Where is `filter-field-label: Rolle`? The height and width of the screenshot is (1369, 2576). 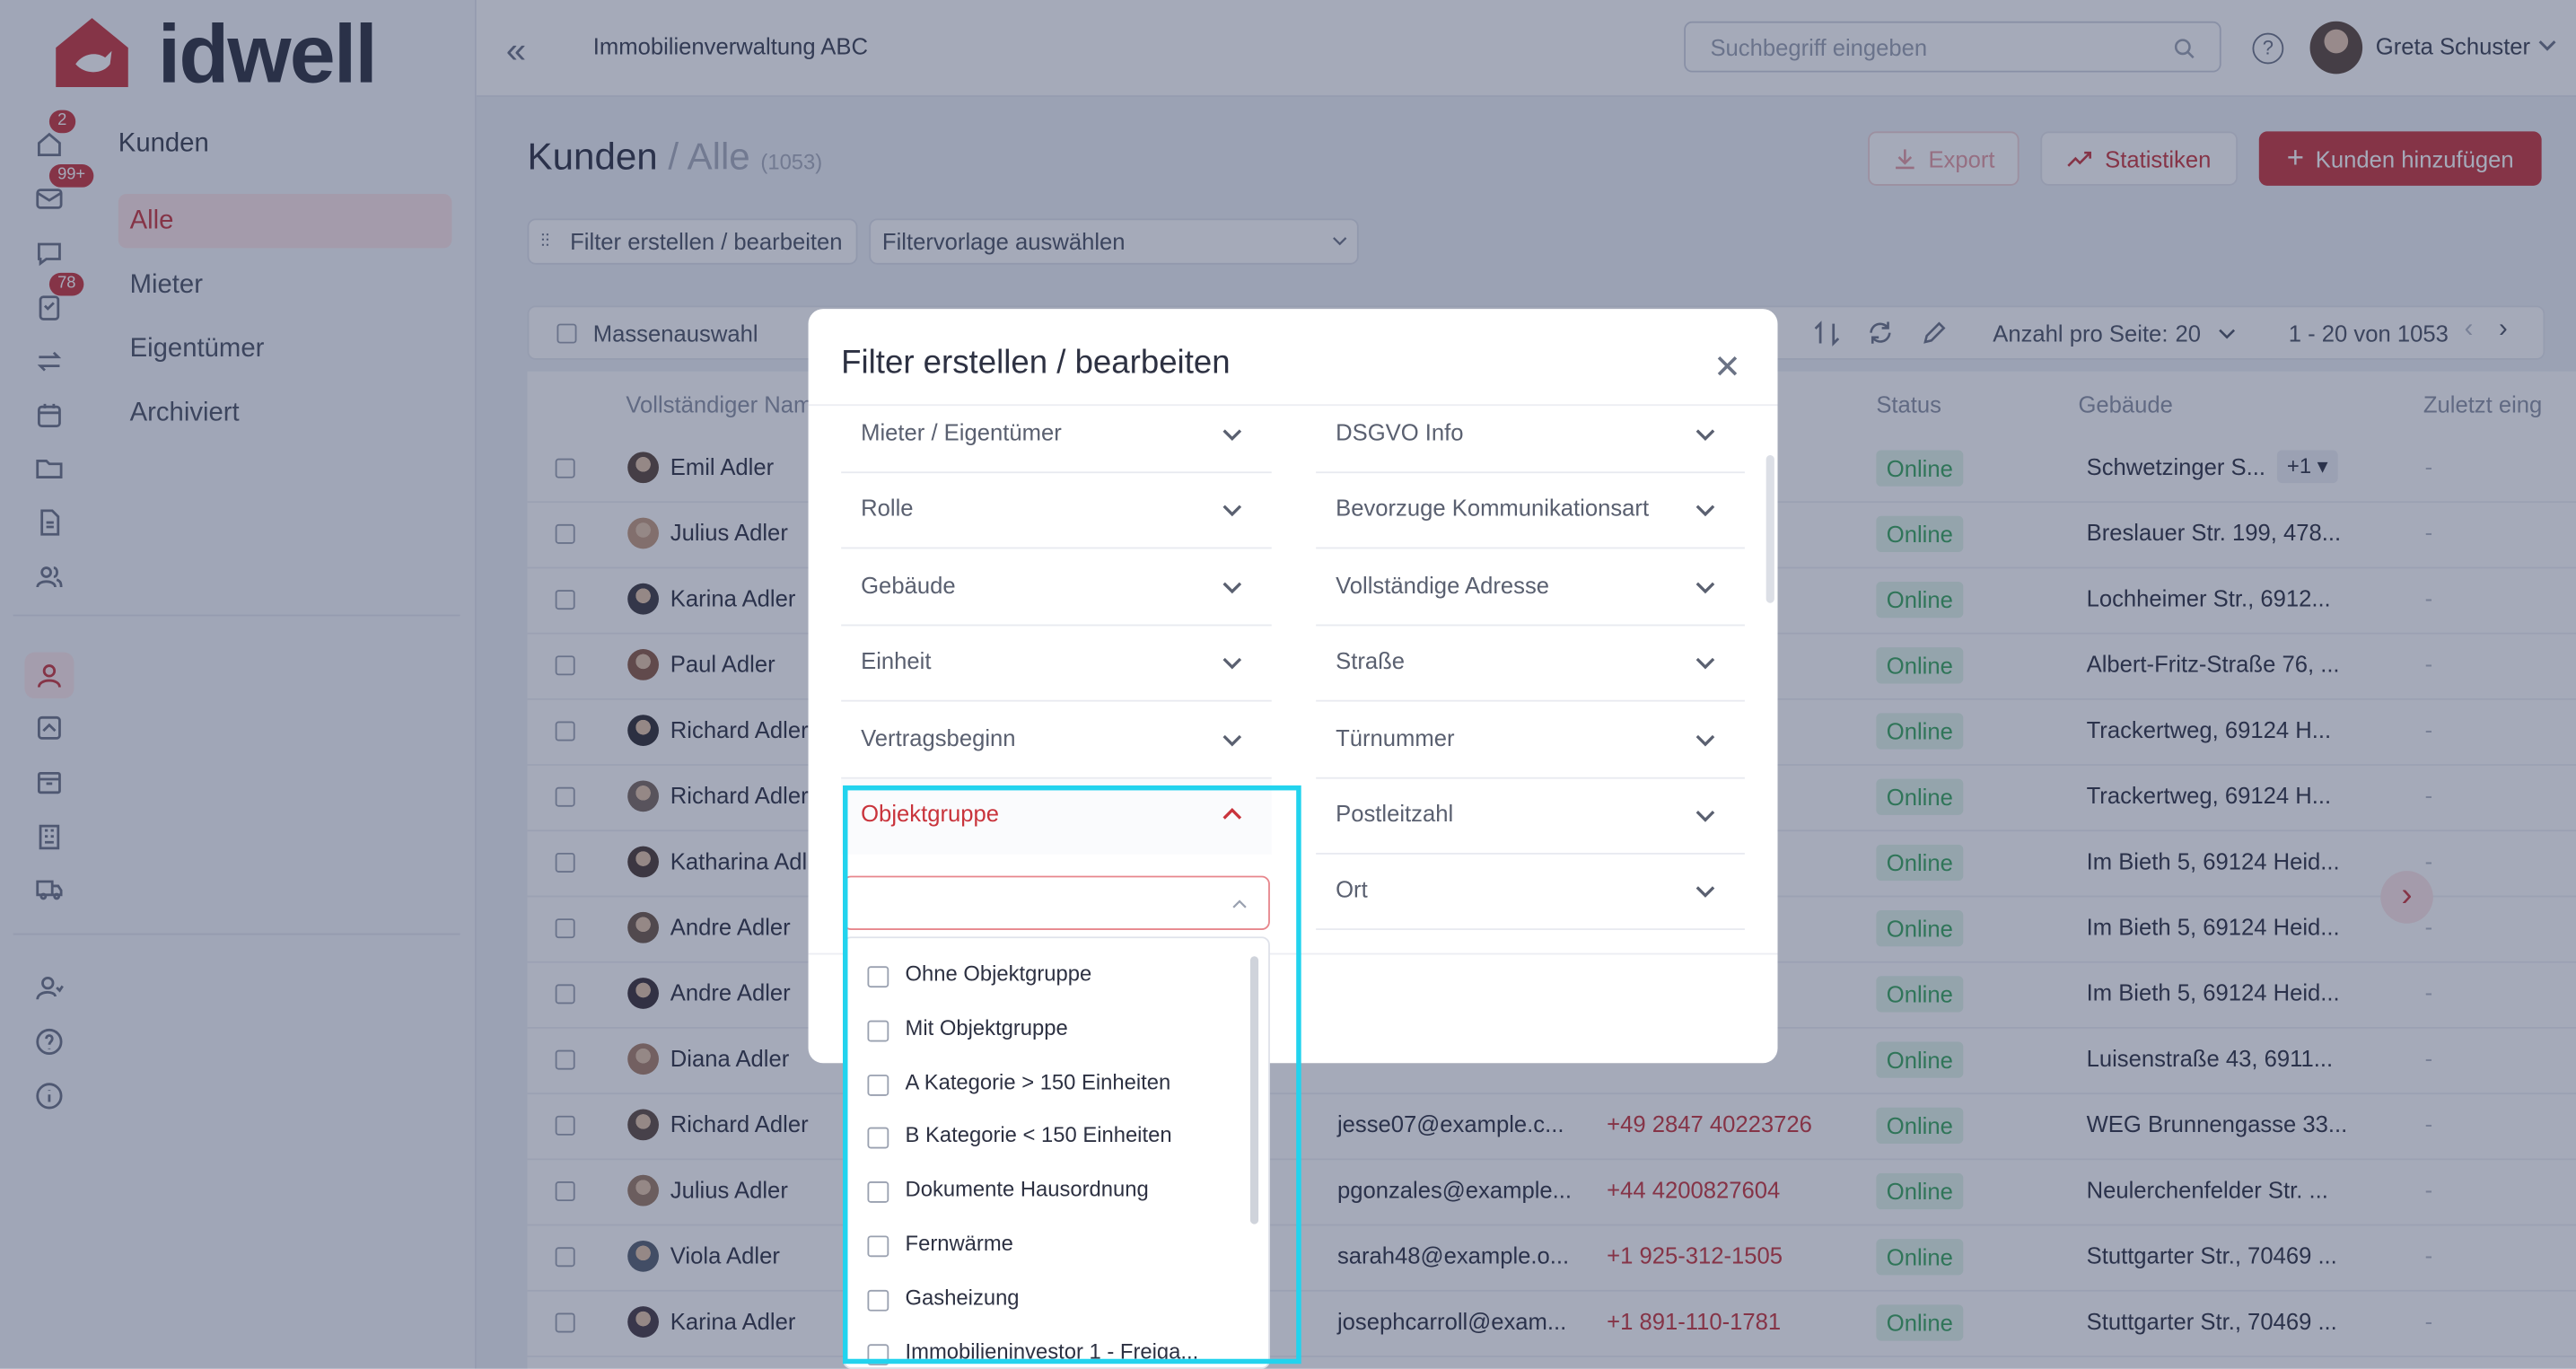 filter-field-label: Rolle is located at coordinates (887, 508).